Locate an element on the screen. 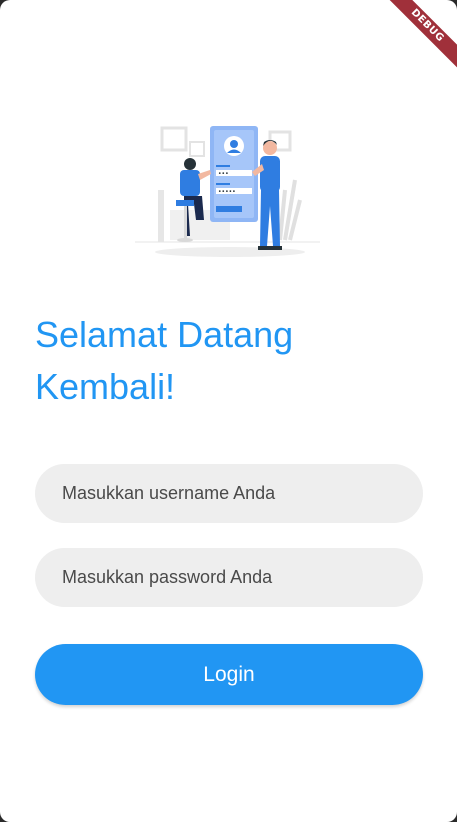  field-graphic-dots-1: ••• is located at coordinates (223, 174).